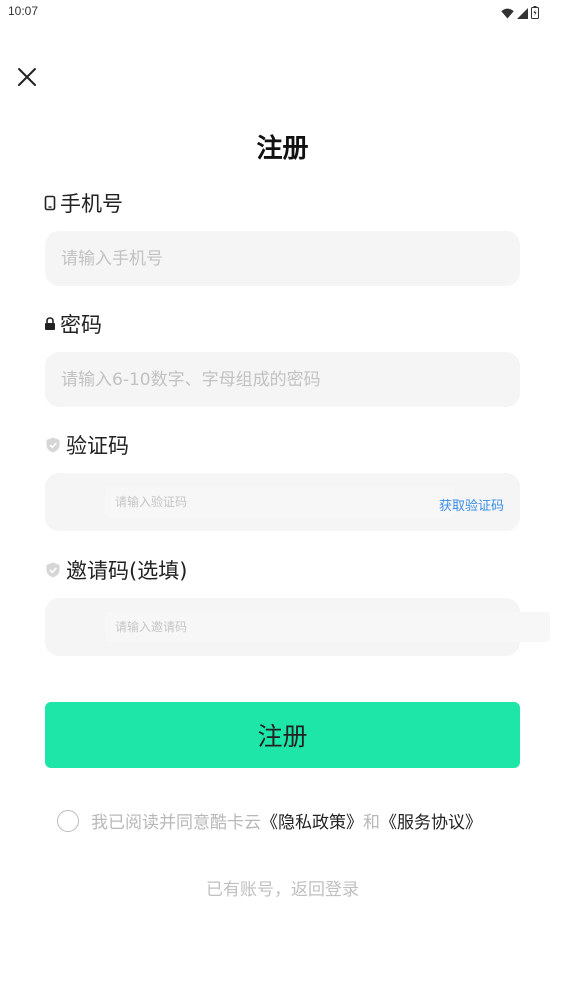 This screenshot has width=565, height=1004. I want to click on signal-icon, so click(522, 13).